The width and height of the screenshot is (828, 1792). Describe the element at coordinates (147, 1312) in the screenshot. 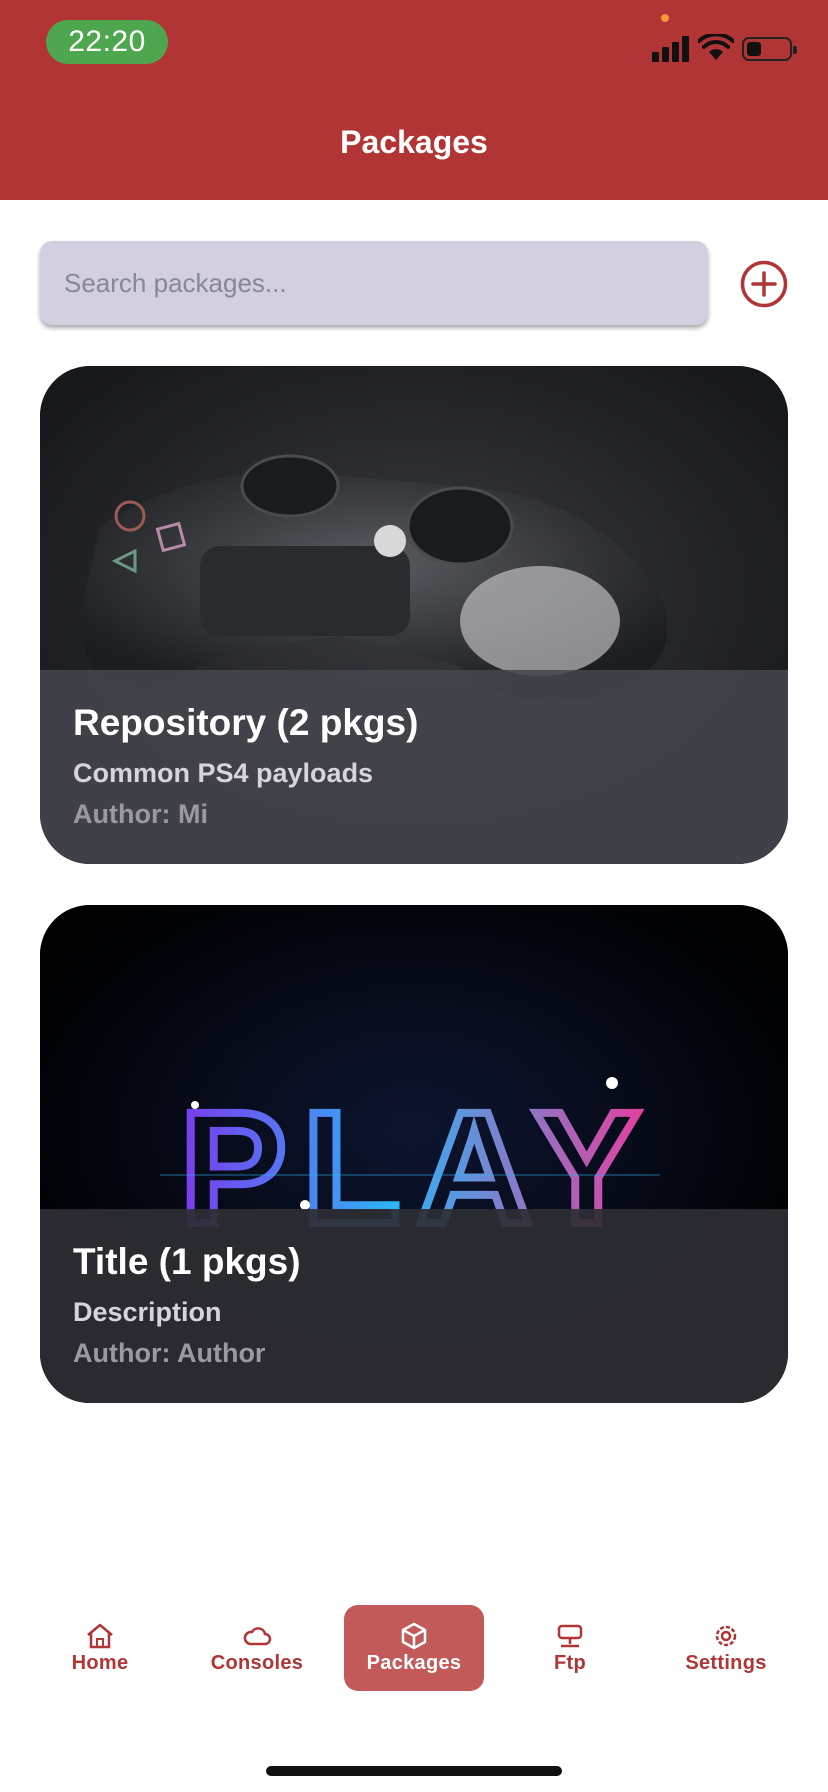

I see `package-description: Description` at that location.